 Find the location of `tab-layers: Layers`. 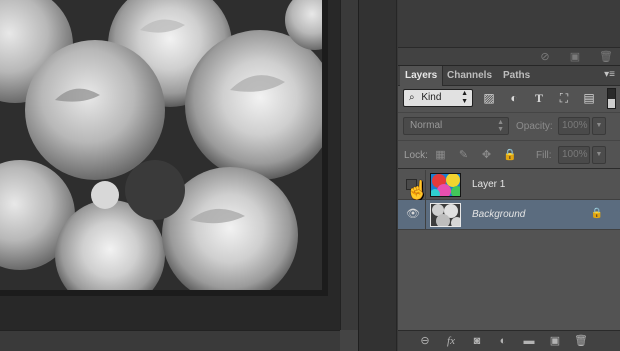

tab-layers: Layers is located at coordinates (422, 76).